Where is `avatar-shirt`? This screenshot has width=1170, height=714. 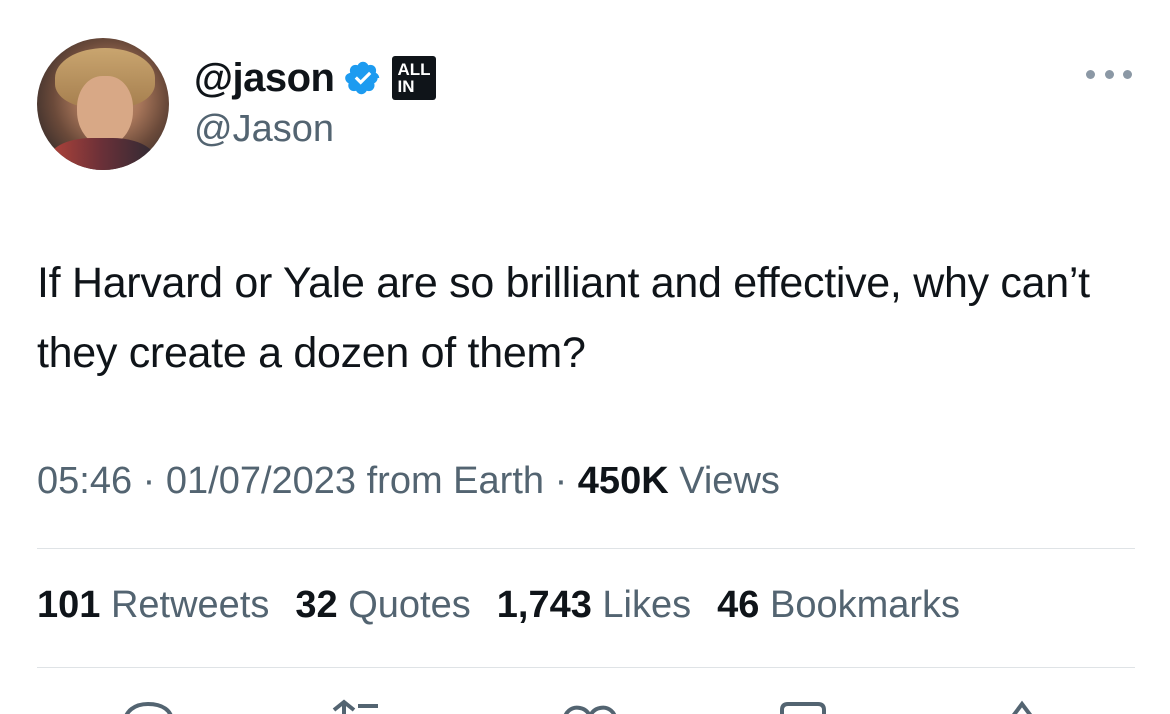
avatar-shirt is located at coordinates (102, 154).